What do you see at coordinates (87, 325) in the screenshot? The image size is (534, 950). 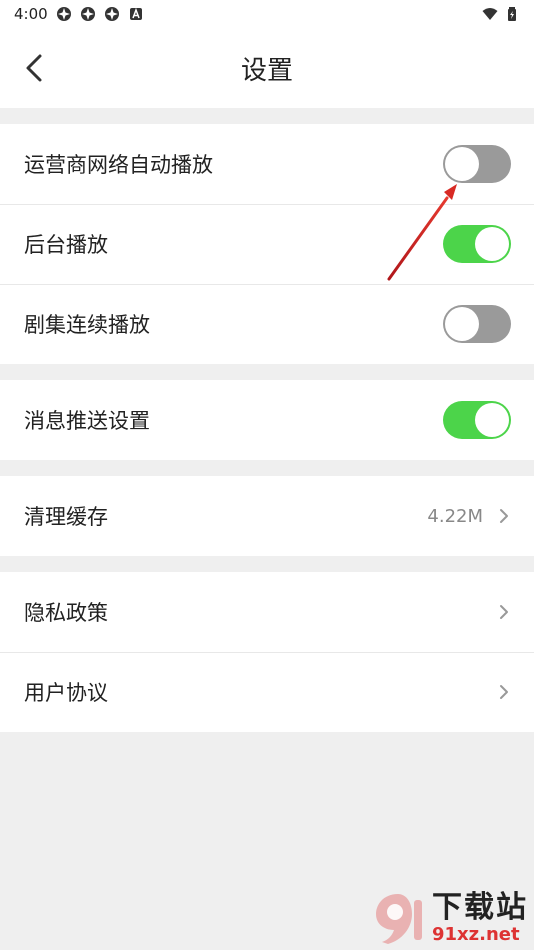 I see `row-label: 剧集连续播放` at bounding box center [87, 325].